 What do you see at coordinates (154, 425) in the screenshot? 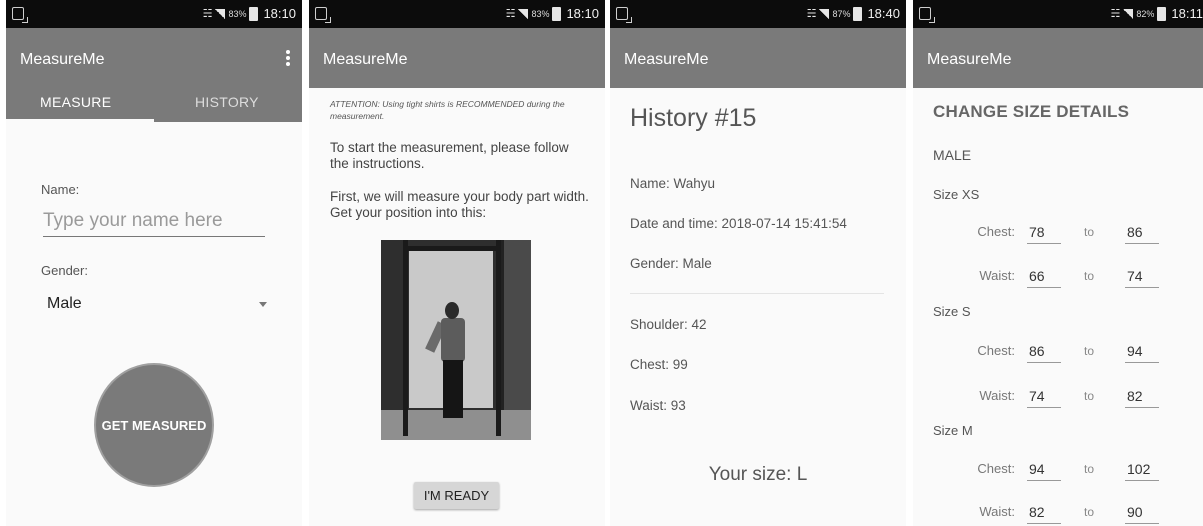
I see `get-measured-button: GET MEASURED` at bounding box center [154, 425].